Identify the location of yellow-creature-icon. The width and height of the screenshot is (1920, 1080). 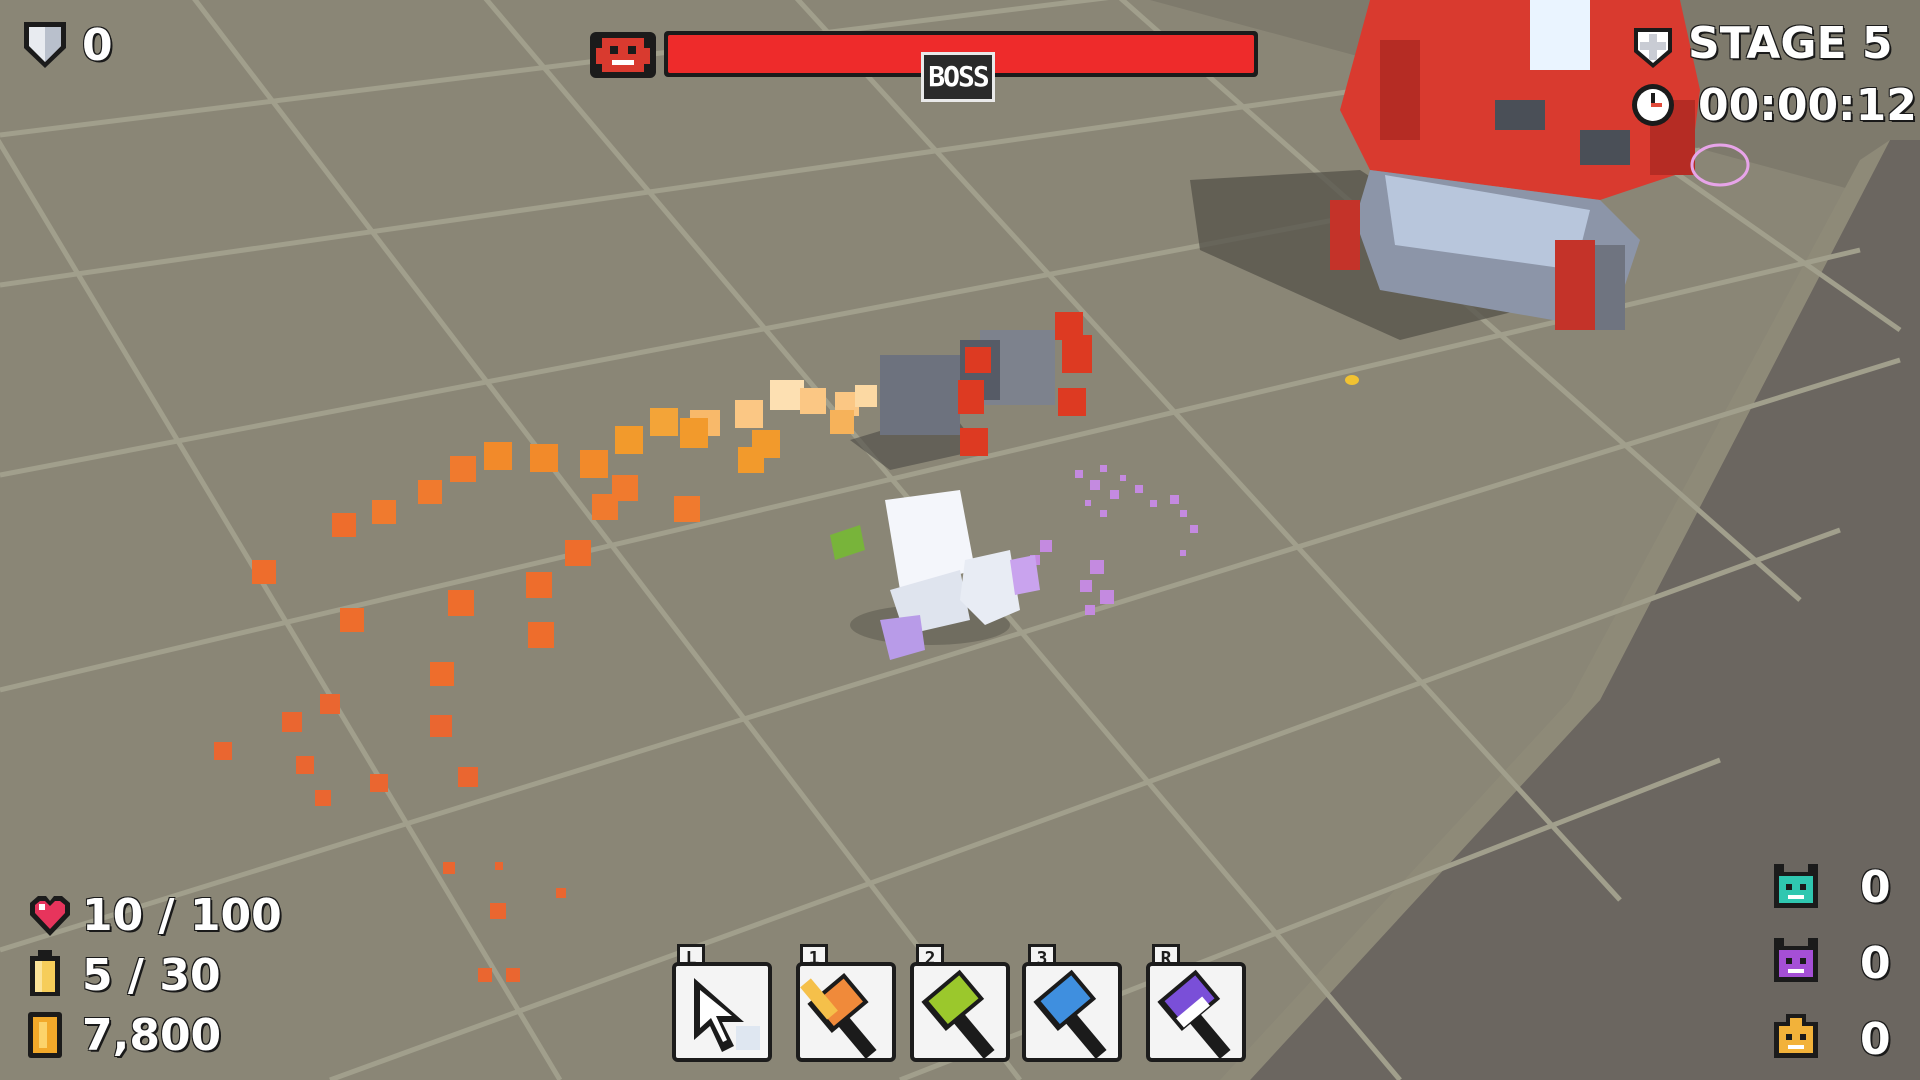
(1796, 1036).